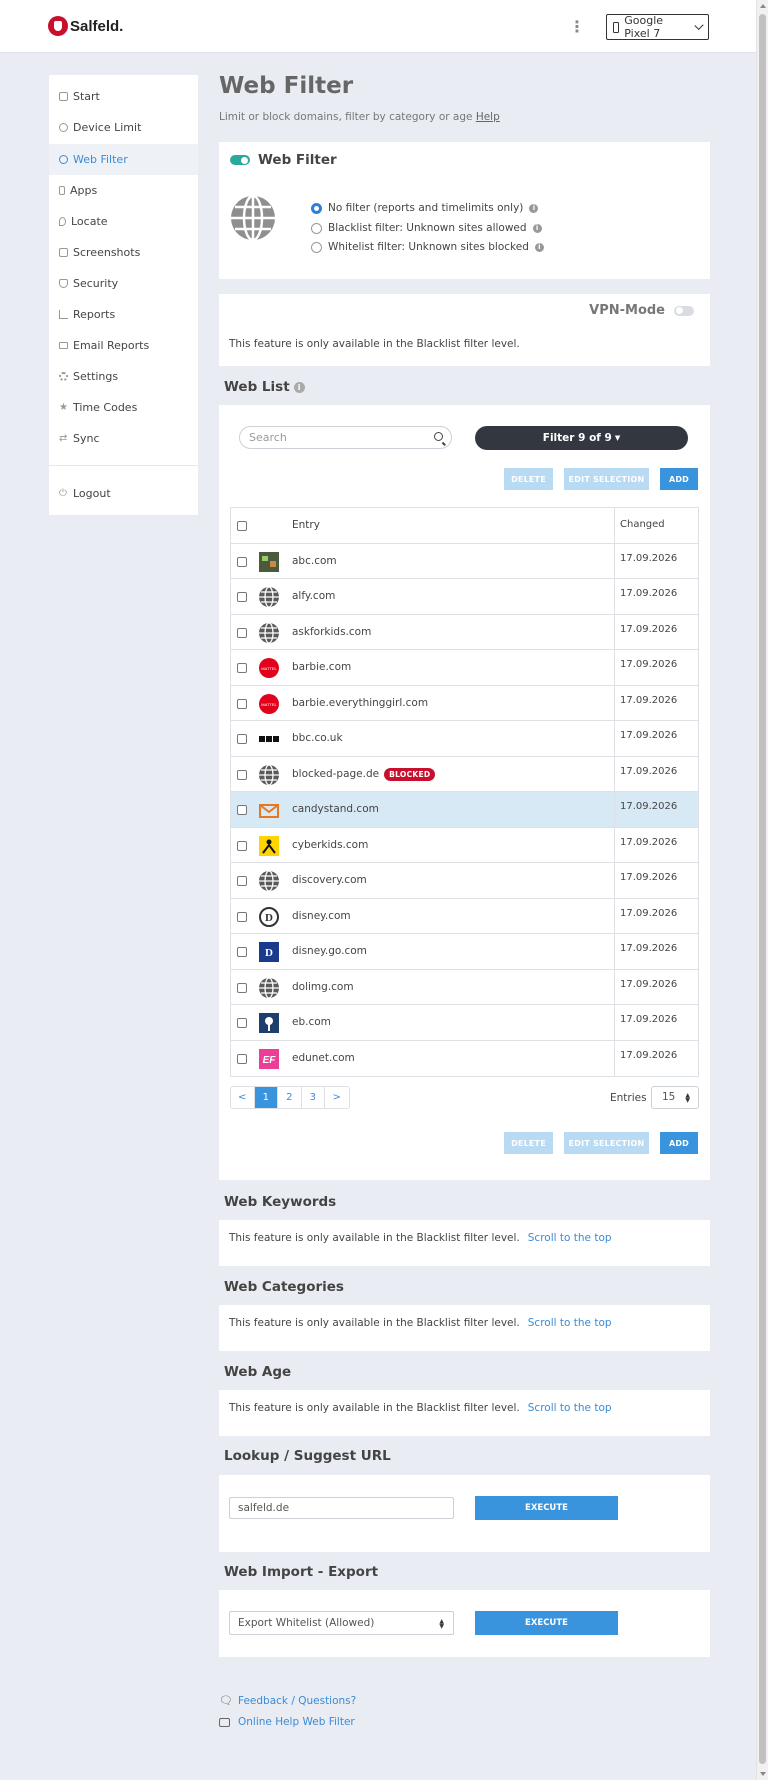 The height and width of the screenshot is (1780, 768). I want to click on page-scrollbar, so click(762, 890).